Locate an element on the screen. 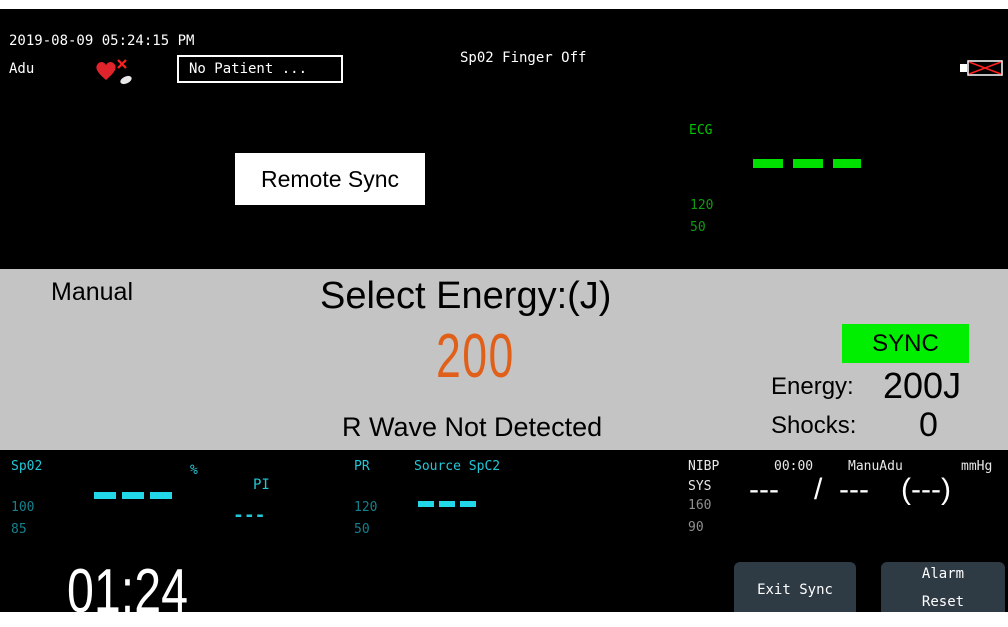 The image size is (1008, 627). r-wave-message: R Wave Not Detected is located at coordinates (472, 427).